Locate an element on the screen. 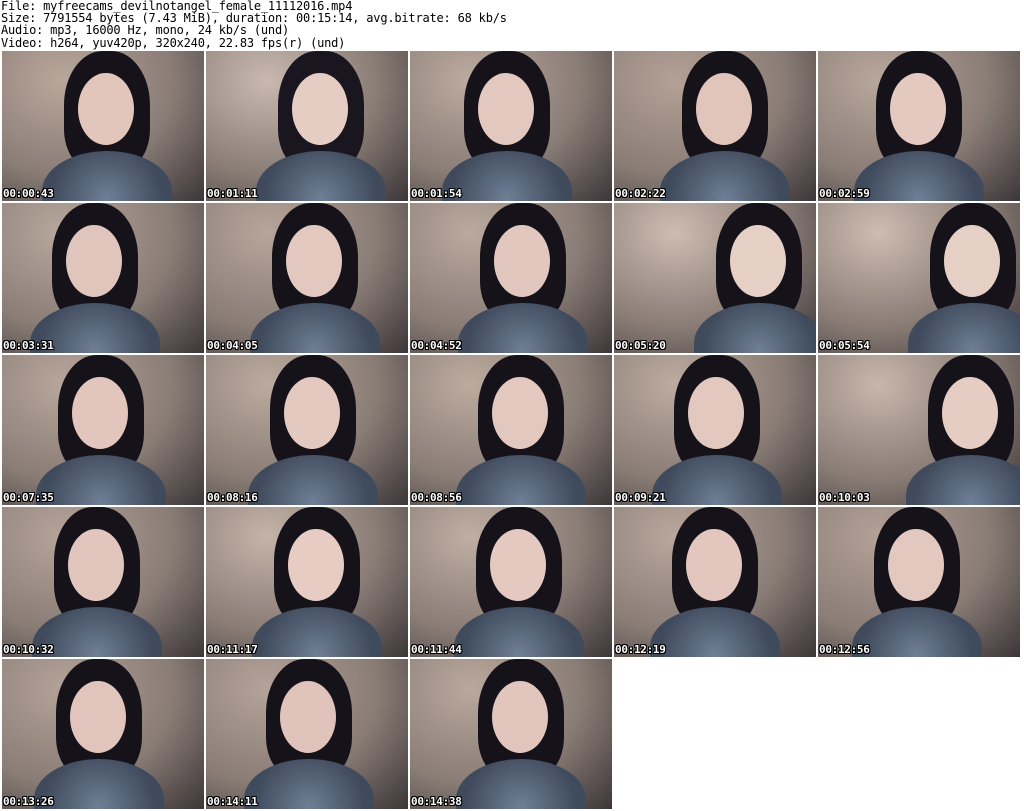 The image size is (1024, 811). timestamp-label: 00:07:35 is located at coordinates (28, 497).